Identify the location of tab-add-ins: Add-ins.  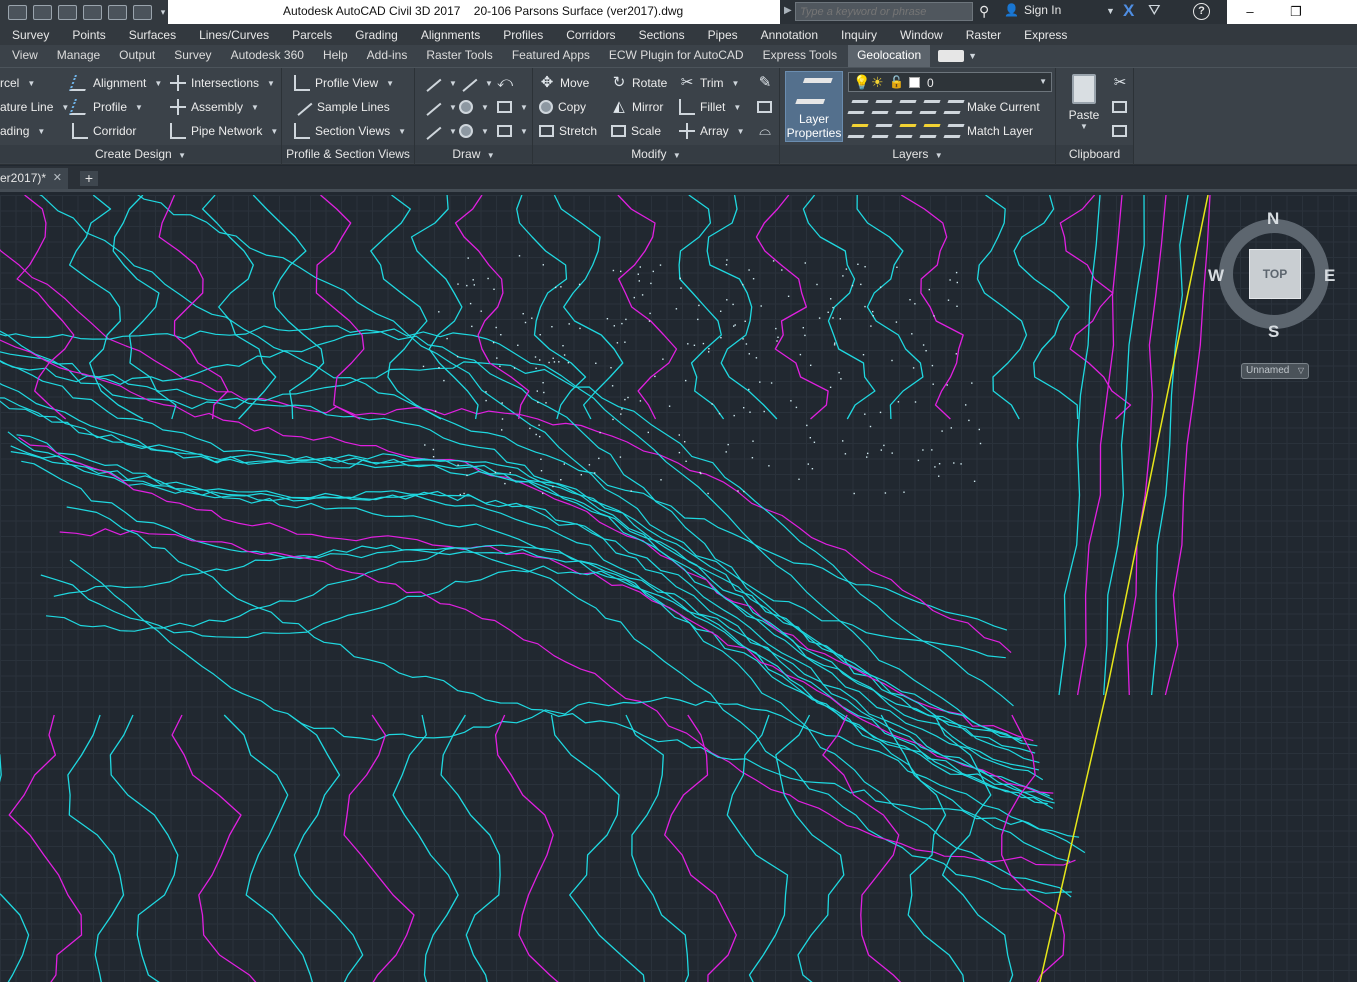
(385, 56).